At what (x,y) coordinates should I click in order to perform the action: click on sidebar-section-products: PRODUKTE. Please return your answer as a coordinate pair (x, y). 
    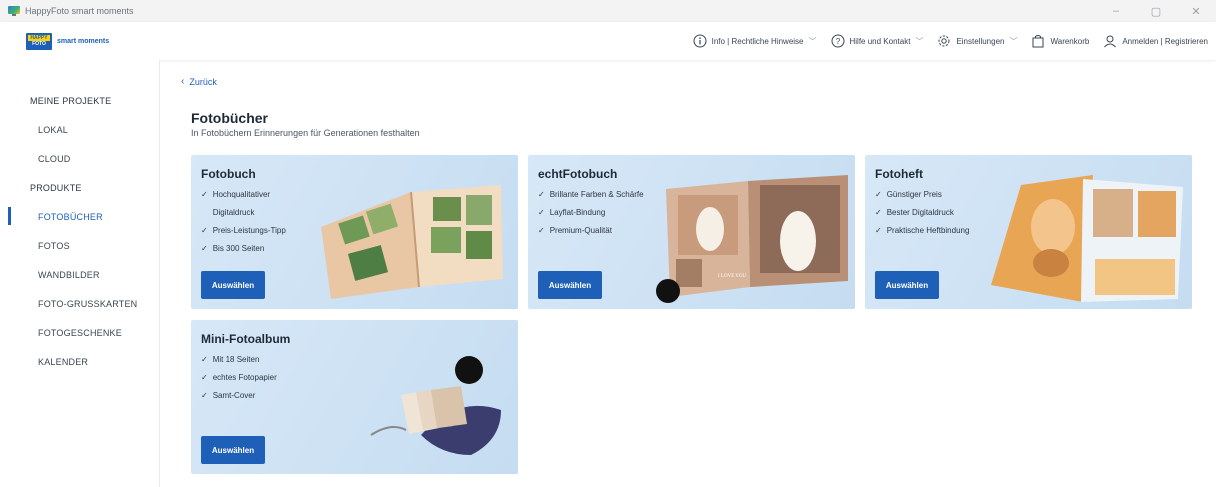
    Looking at the image, I should click on (56, 188).